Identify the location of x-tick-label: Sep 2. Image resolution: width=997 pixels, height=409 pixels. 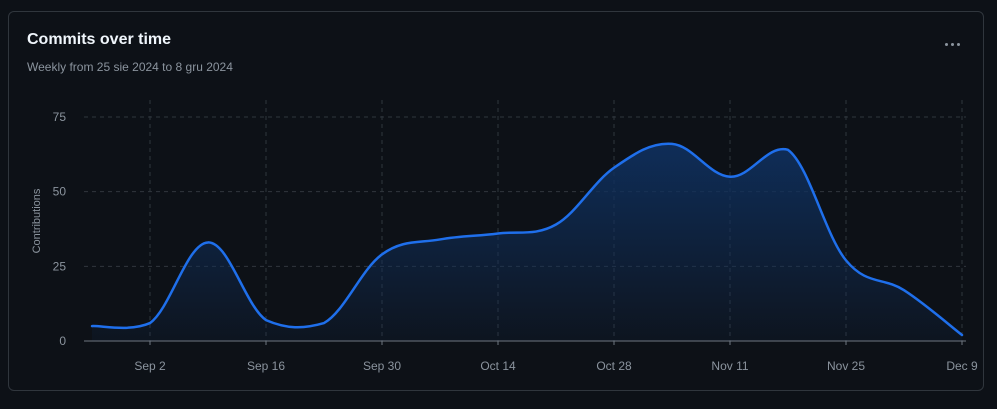
(150, 366).